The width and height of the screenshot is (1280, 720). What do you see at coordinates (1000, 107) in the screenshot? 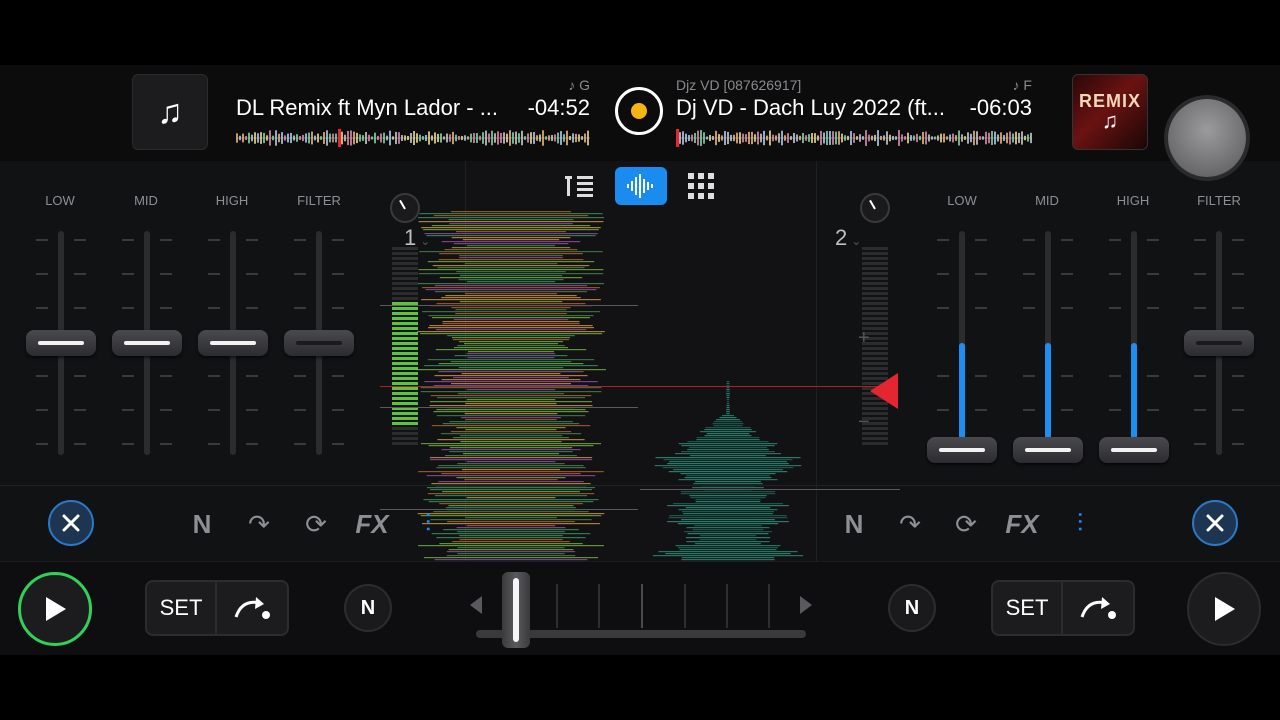
I see `deck-right-time: -06:03` at bounding box center [1000, 107].